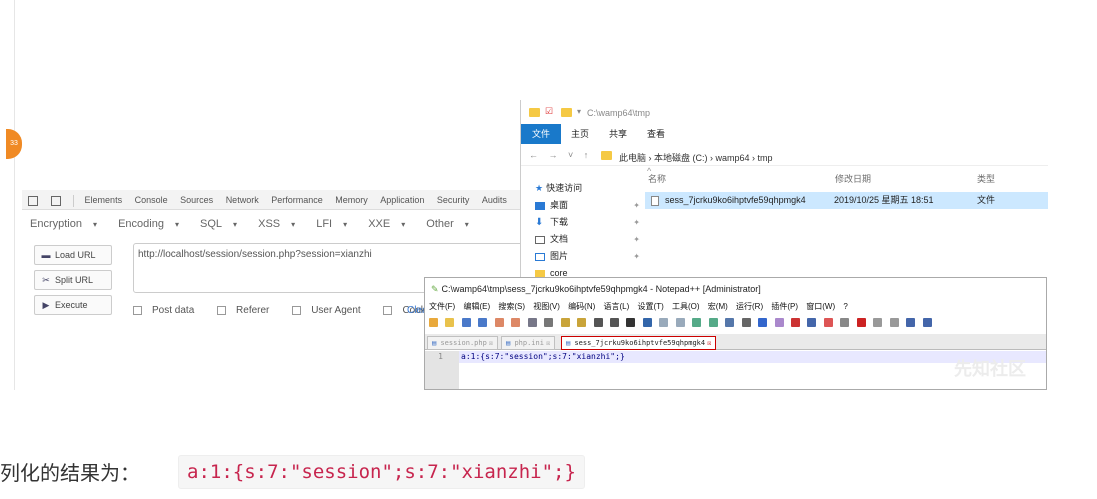 This screenshot has height=499, width=1097. What do you see at coordinates (242, 200) in the screenshot?
I see `tab-network: Network` at bounding box center [242, 200].